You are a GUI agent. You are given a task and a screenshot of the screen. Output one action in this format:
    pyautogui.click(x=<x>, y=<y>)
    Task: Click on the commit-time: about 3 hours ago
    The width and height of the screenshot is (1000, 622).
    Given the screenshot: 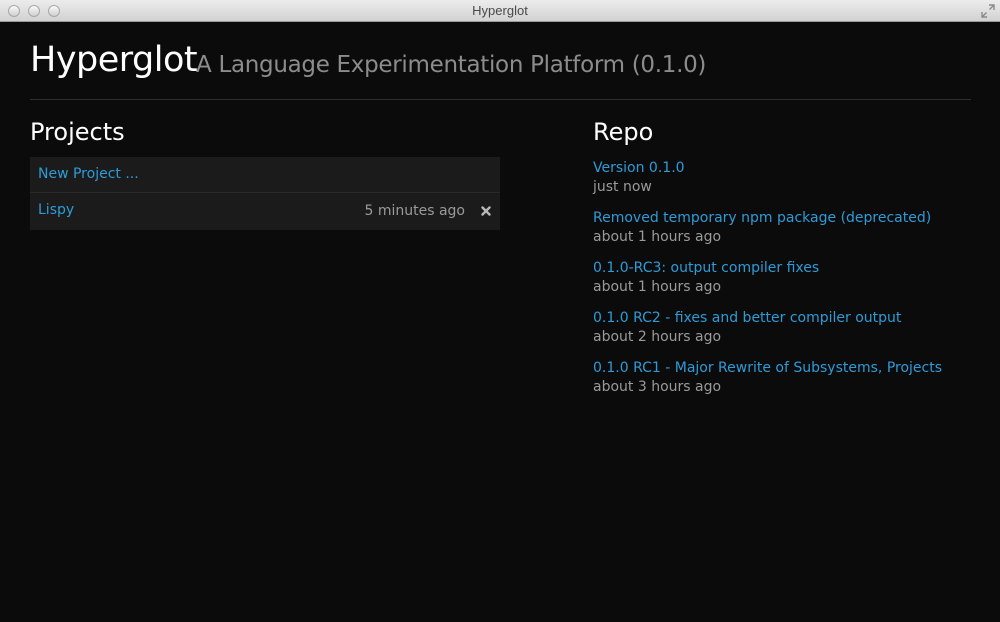 What is the action you would take?
    pyautogui.click(x=657, y=387)
    